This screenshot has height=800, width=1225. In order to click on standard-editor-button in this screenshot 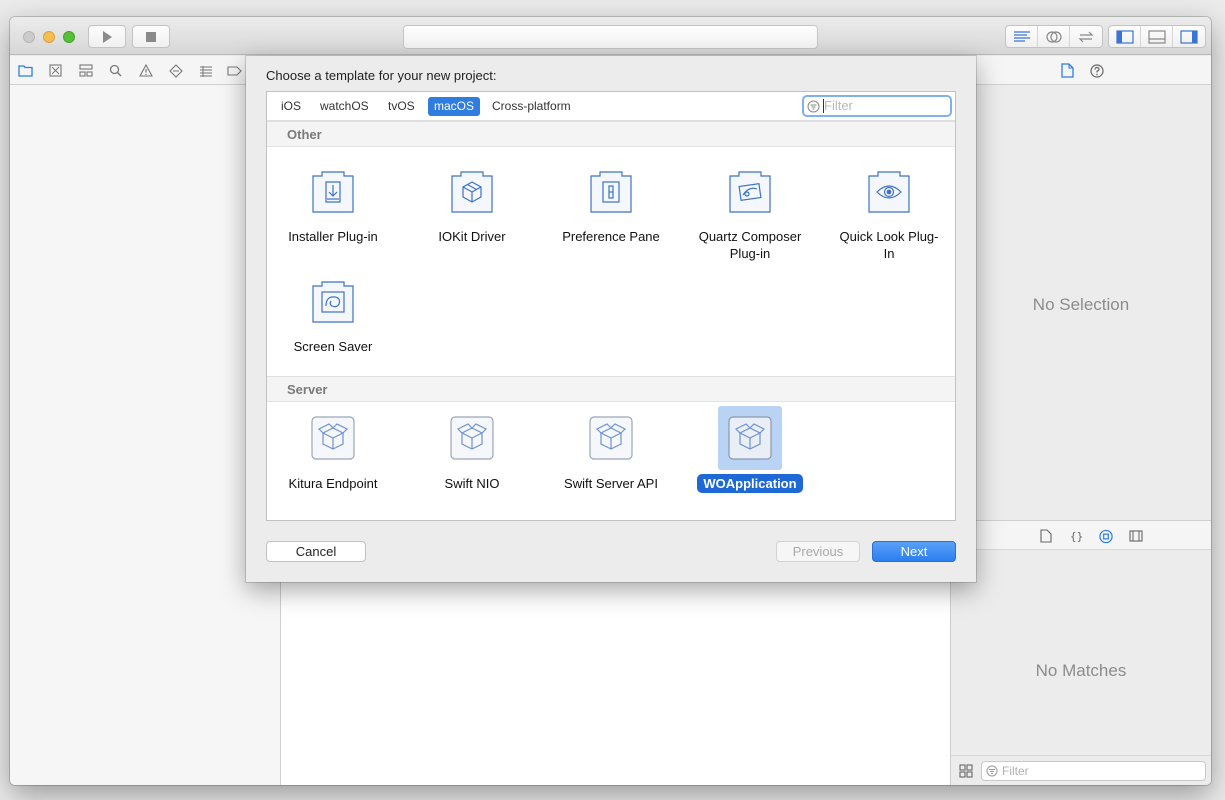, I will do `click(1022, 36)`.